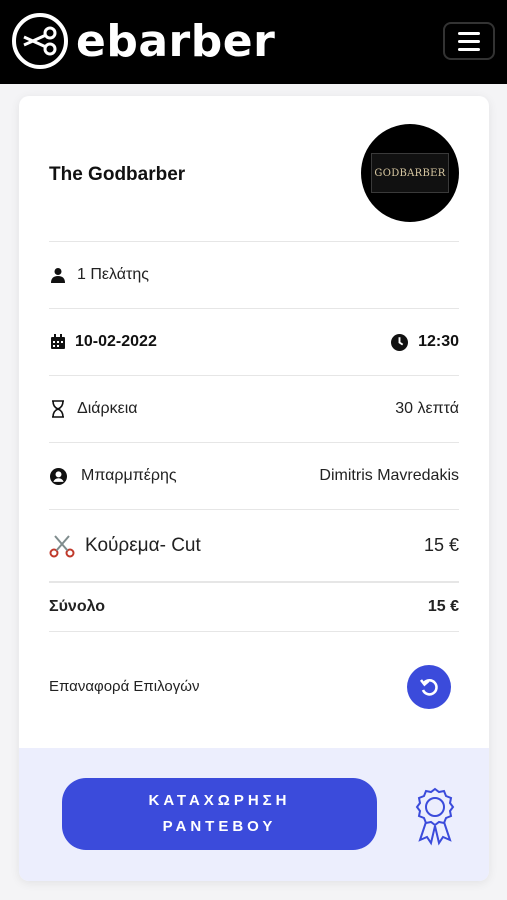 The image size is (507, 900). Describe the element at coordinates (254, 341) in the screenshot. I see `datetime-row: 10-02-2022 12:30` at that location.